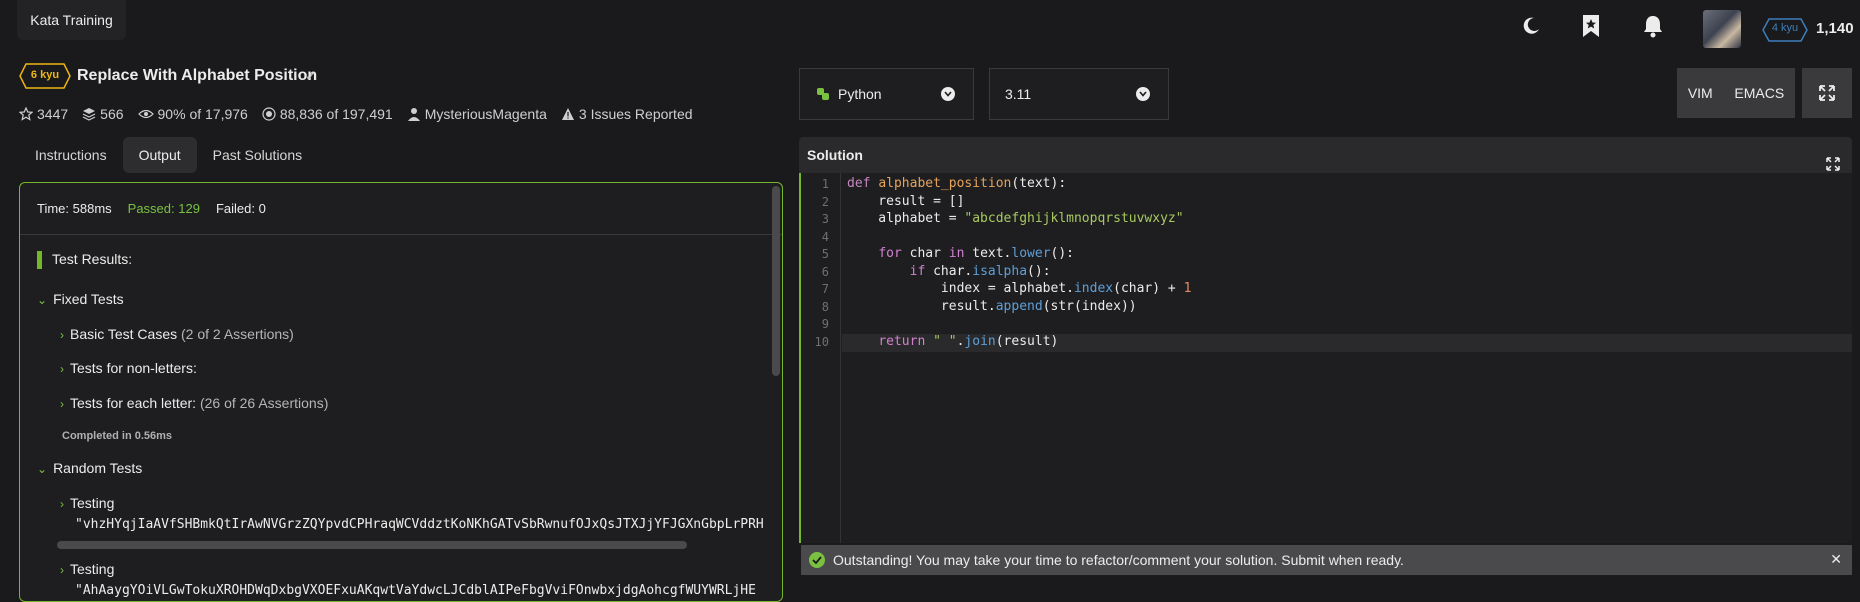  Describe the element at coordinates (1531, 26) in the screenshot. I see `moon-icon` at that location.